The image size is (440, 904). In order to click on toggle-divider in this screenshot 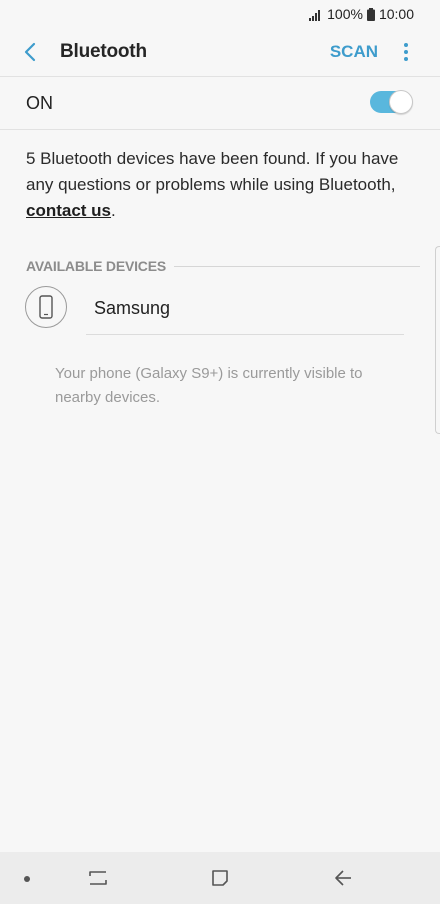, I will do `click(220, 129)`.